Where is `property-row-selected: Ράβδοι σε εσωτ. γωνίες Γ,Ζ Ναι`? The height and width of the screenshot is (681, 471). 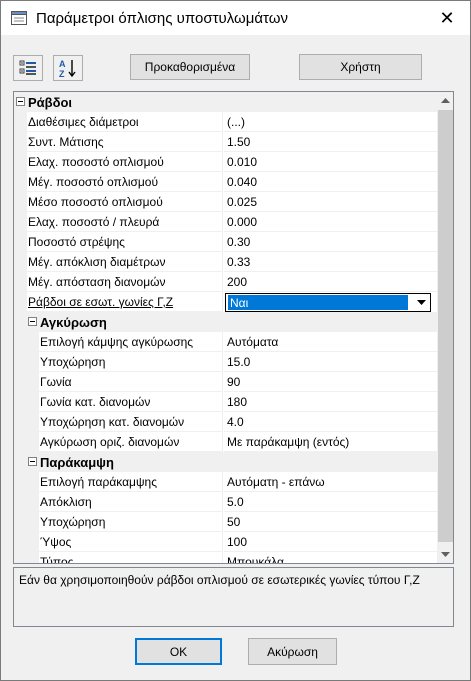
property-row-selected: Ράβδοι σε εσωτ. γωνίες Γ,Ζ Ναι is located at coordinates (225, 302).